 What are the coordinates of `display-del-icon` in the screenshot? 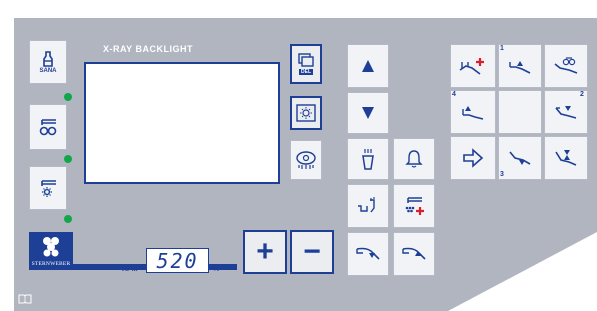 It's located at (306, 60).